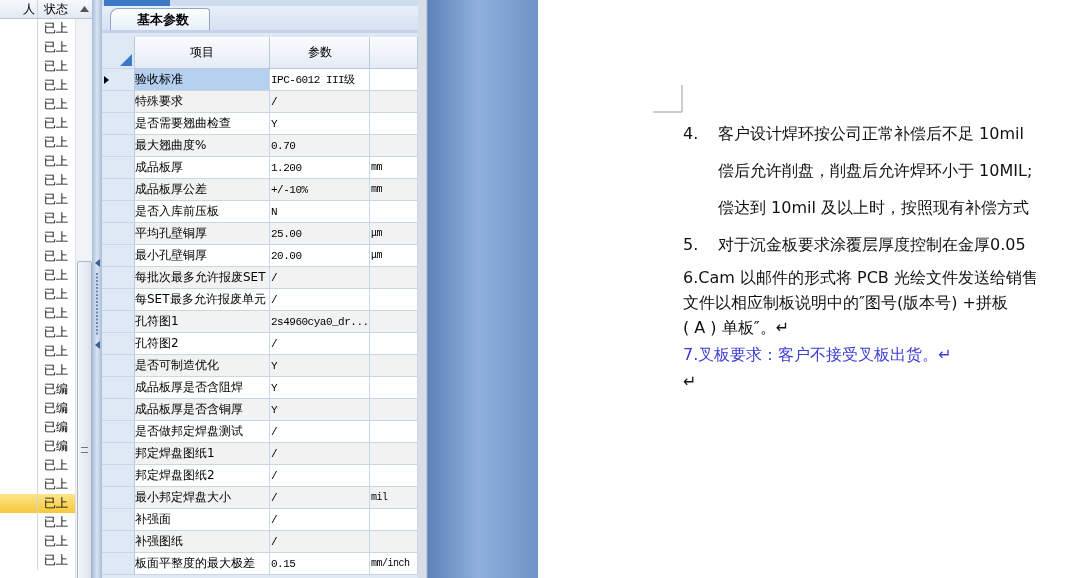  I want to click on table-cell: 成品板厚是否含阻焊, so click(202, 388).